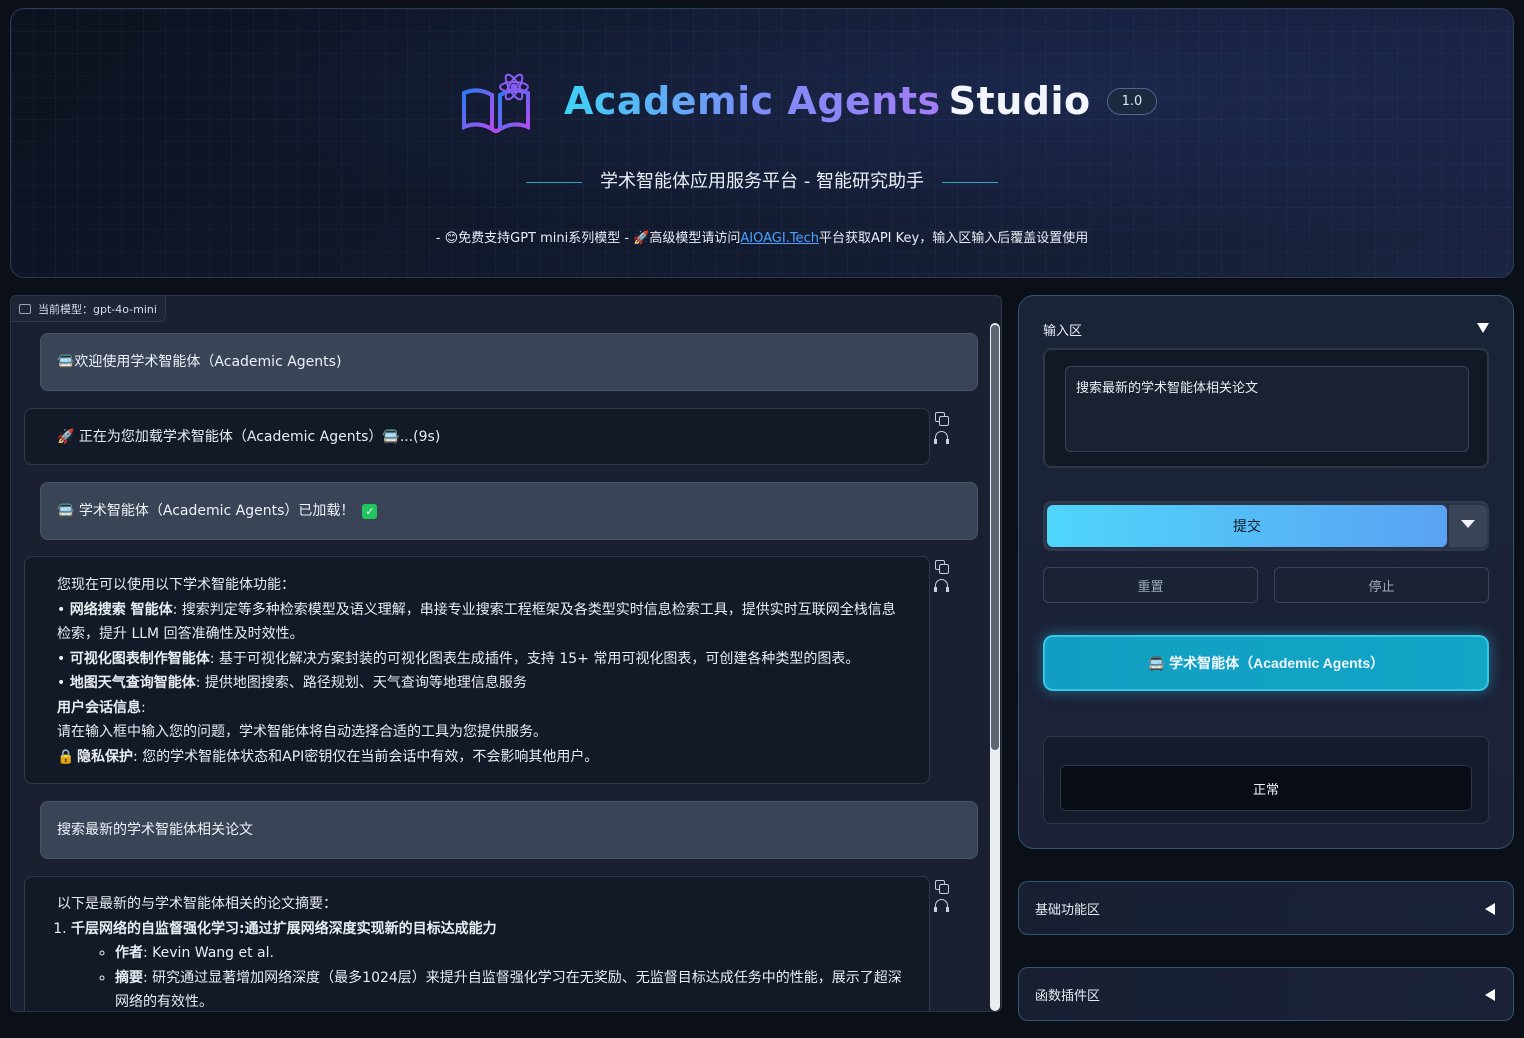  What do you see at coordinates (143, 707) in the screenshot?
I see `session-colon: :` at bounding box center [143, 707].